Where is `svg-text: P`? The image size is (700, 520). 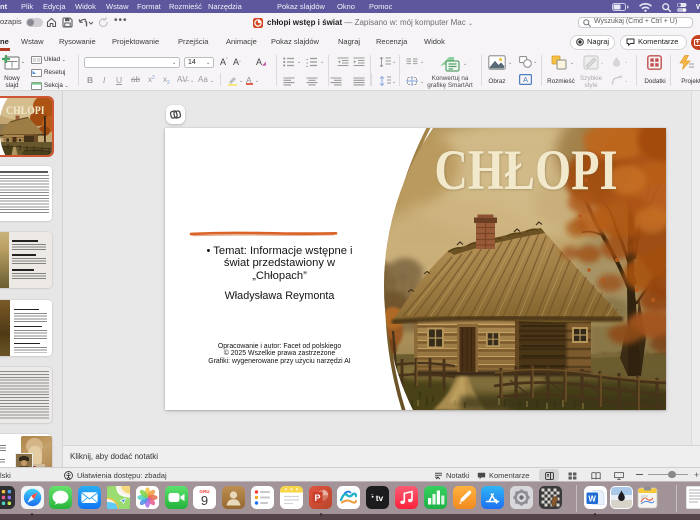
svg-text: P is located at coordinates (317, 498).